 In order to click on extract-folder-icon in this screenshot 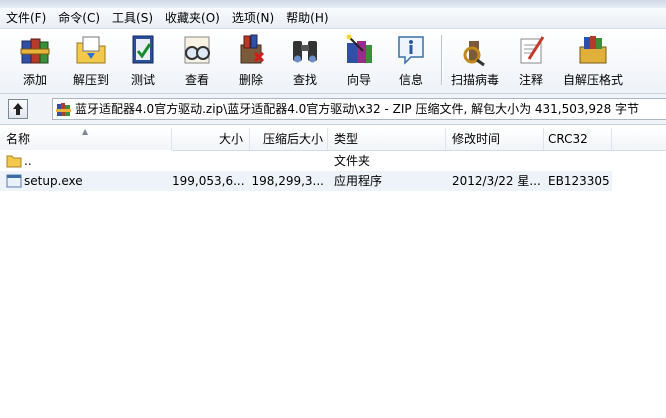, I will do `click(91, 50)`.